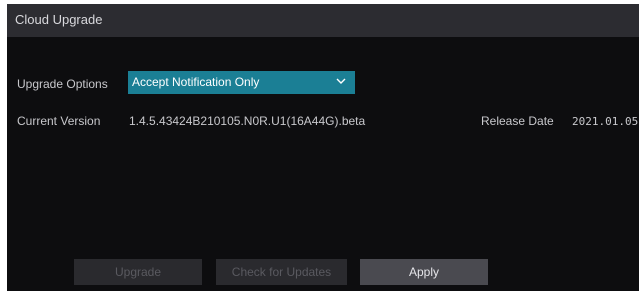 The image size is (642, 295). Describe the element at coordinates (196, 82) in the screenshot. I see `upgrade-options-selected-value: Accept Notification Only` at that location.